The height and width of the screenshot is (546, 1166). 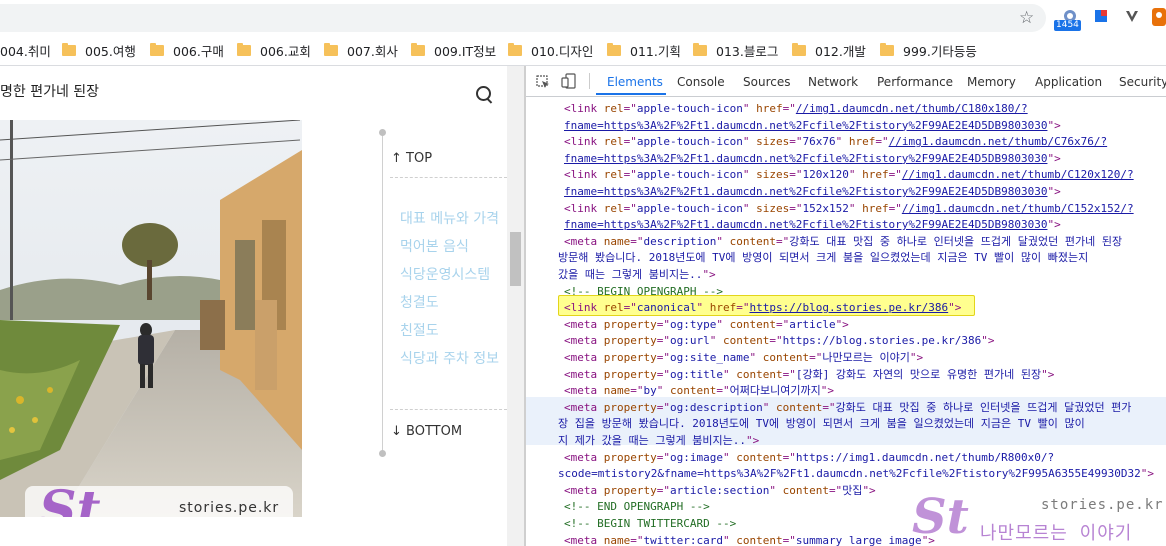 What do you see at coordinates (912, 108) in the screenshot?
I see `code-link: //img1.daumcdn.net/thumb/C180x180/?` at bounding box center [912, 108].